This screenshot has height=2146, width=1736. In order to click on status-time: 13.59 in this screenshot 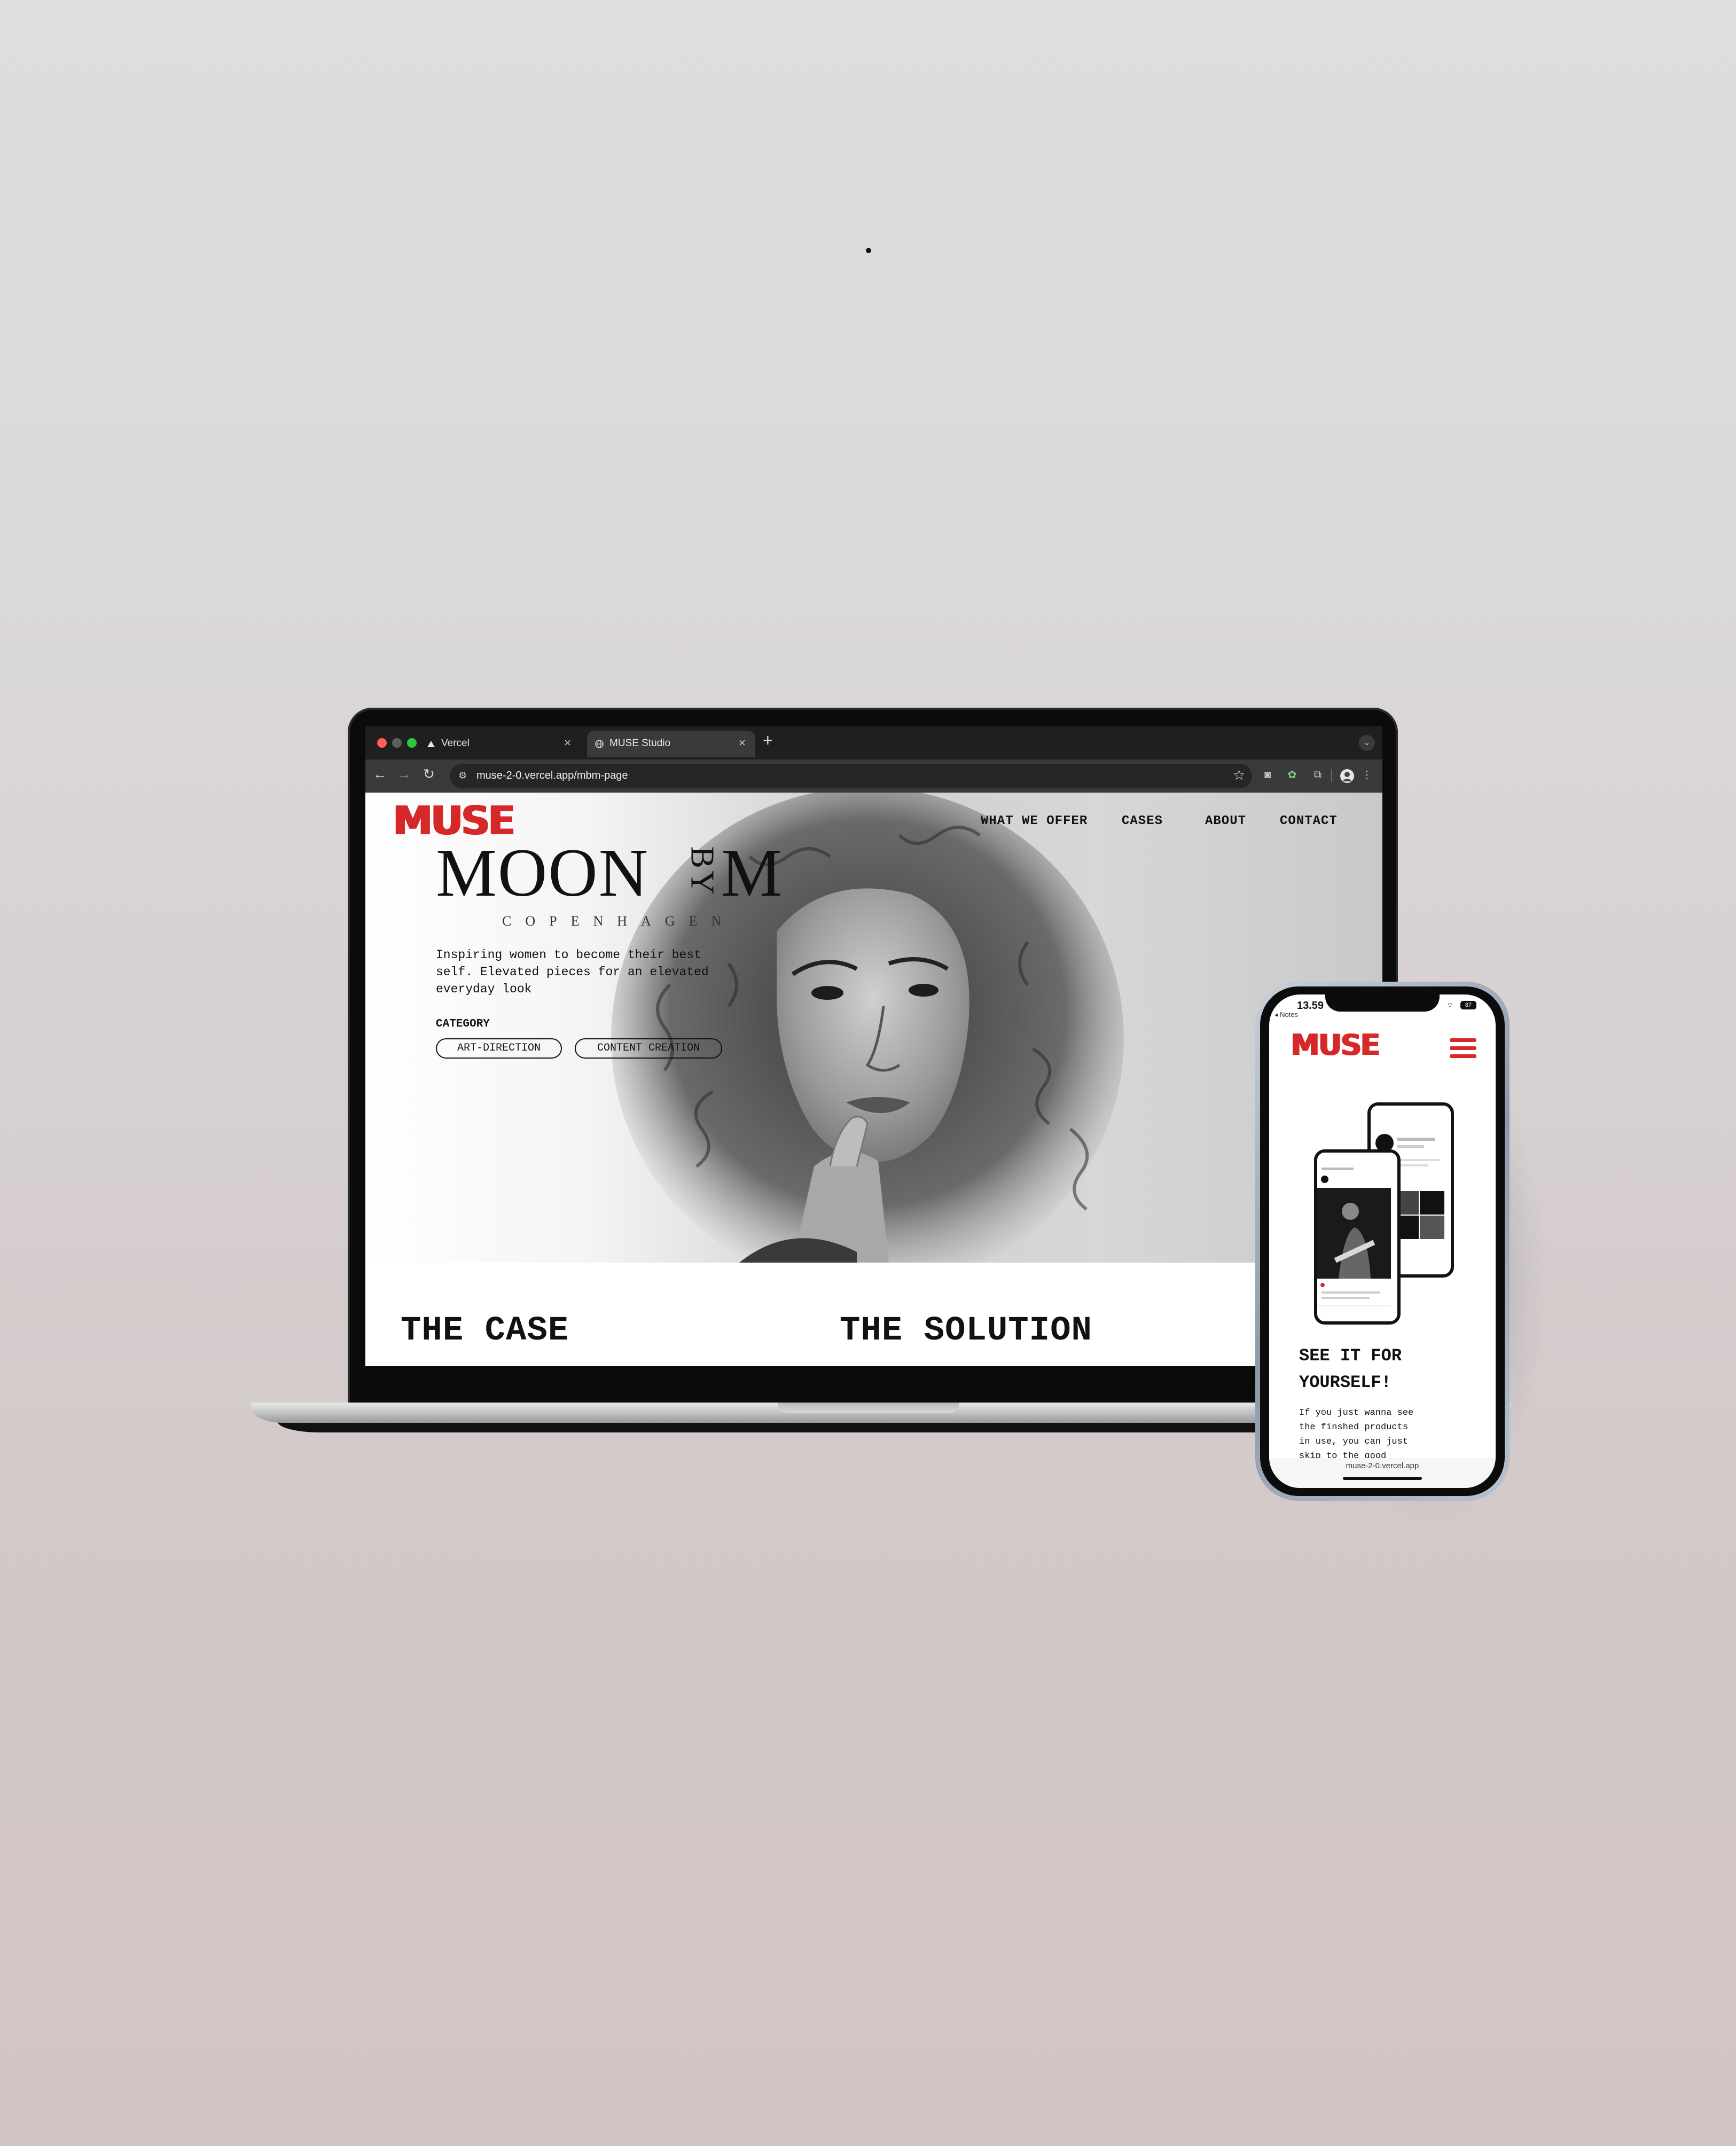, I will do `click(1311, 1006)`.